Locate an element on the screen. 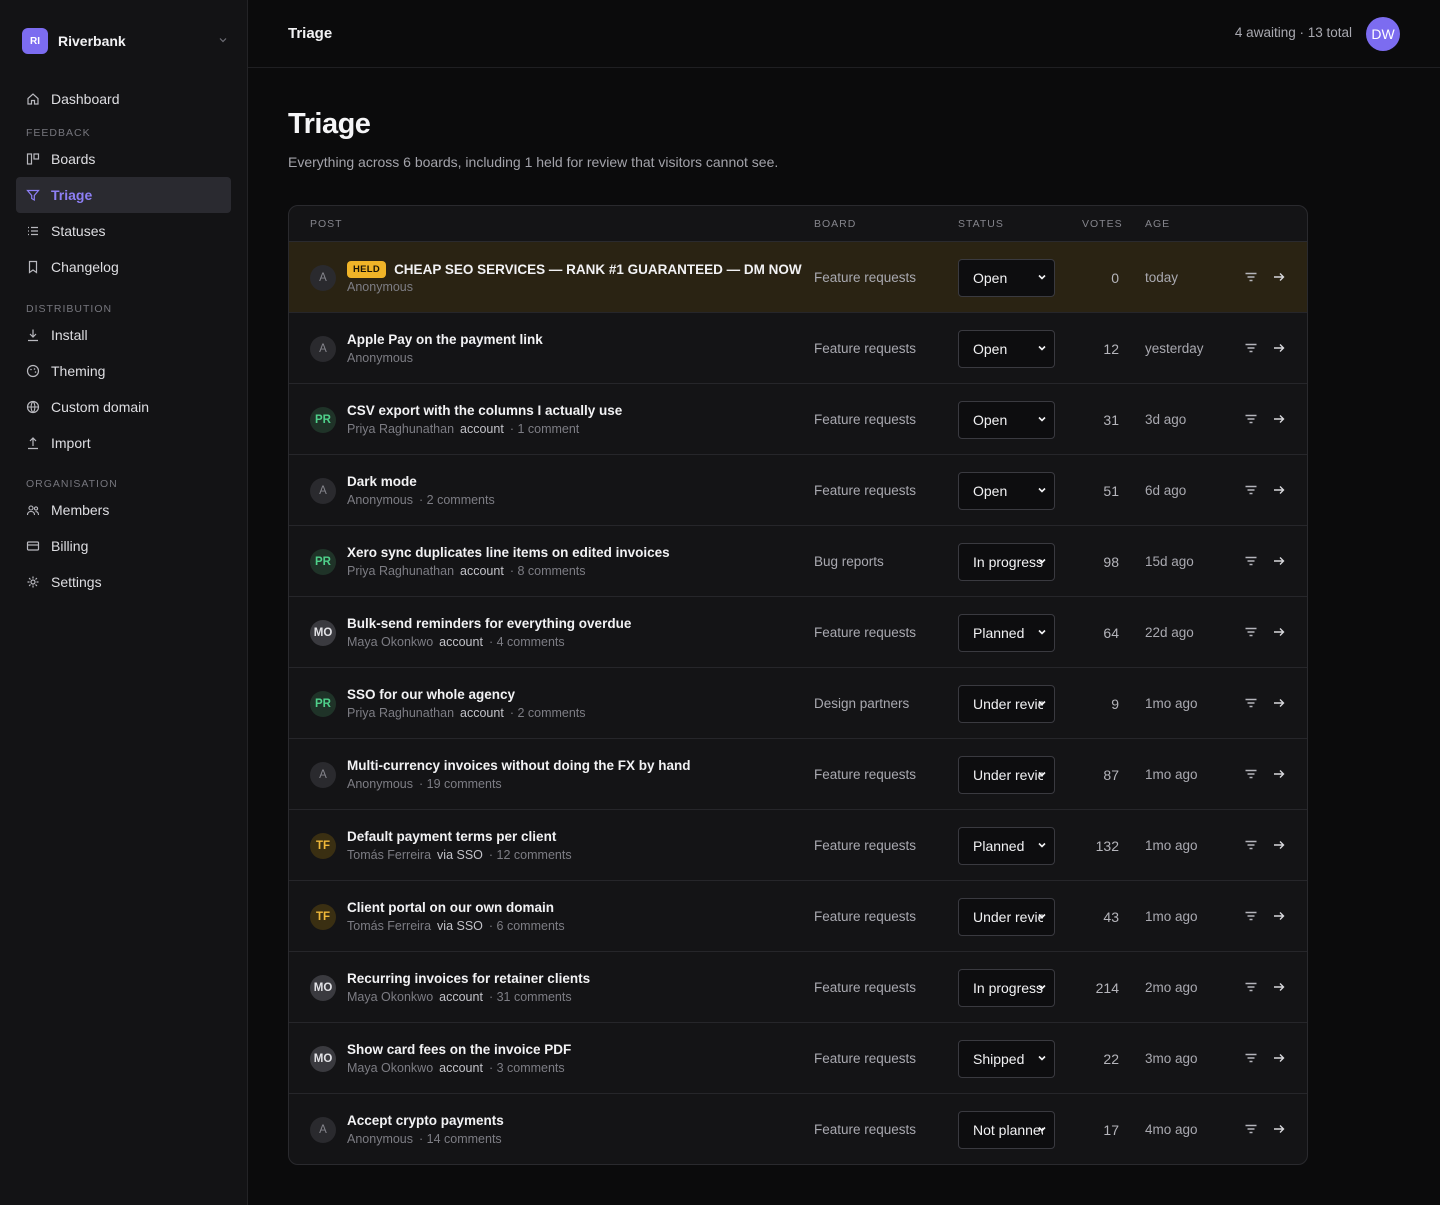 This screenshot has width=1440, height=1205. status-select: Not planned is located at coordinates (1006, 1130).